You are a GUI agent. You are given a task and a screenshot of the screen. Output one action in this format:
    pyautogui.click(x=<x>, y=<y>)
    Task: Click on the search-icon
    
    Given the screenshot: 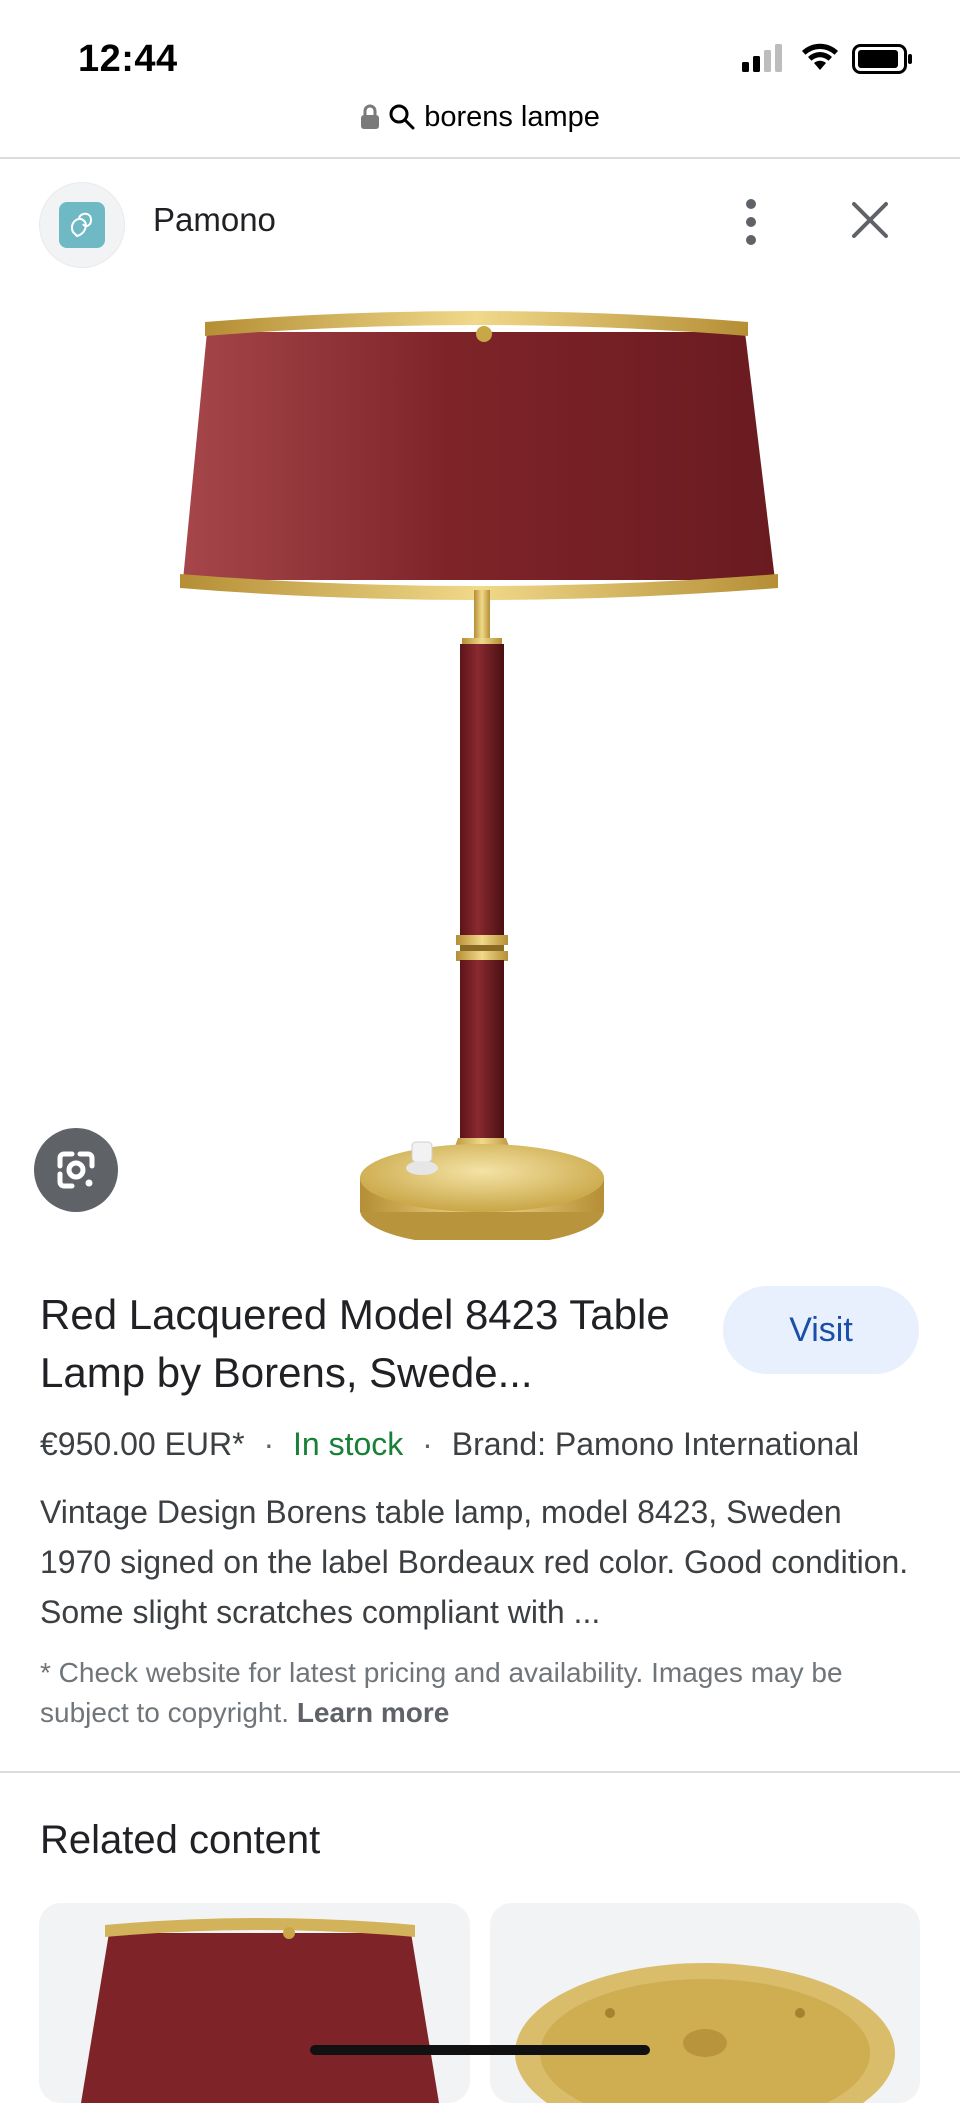 What is the action you would take?
    pyautogui.click(x=402, y=117)
    